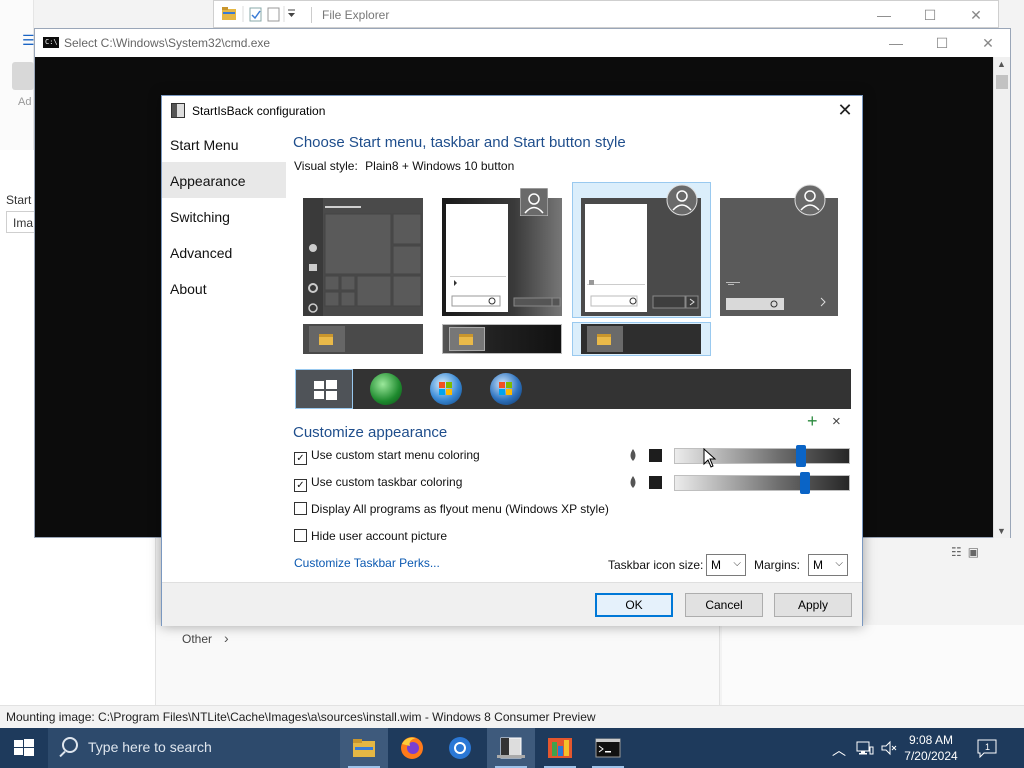 The height and width of the screenshot is (768, 1024). I want to click on taskbar-startisback, so click(511, 748).